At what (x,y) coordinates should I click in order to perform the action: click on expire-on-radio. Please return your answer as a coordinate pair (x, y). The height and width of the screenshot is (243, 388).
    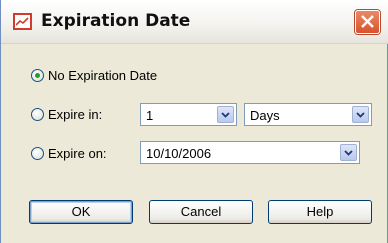
    Looking at the image, I should click on (37, 153).